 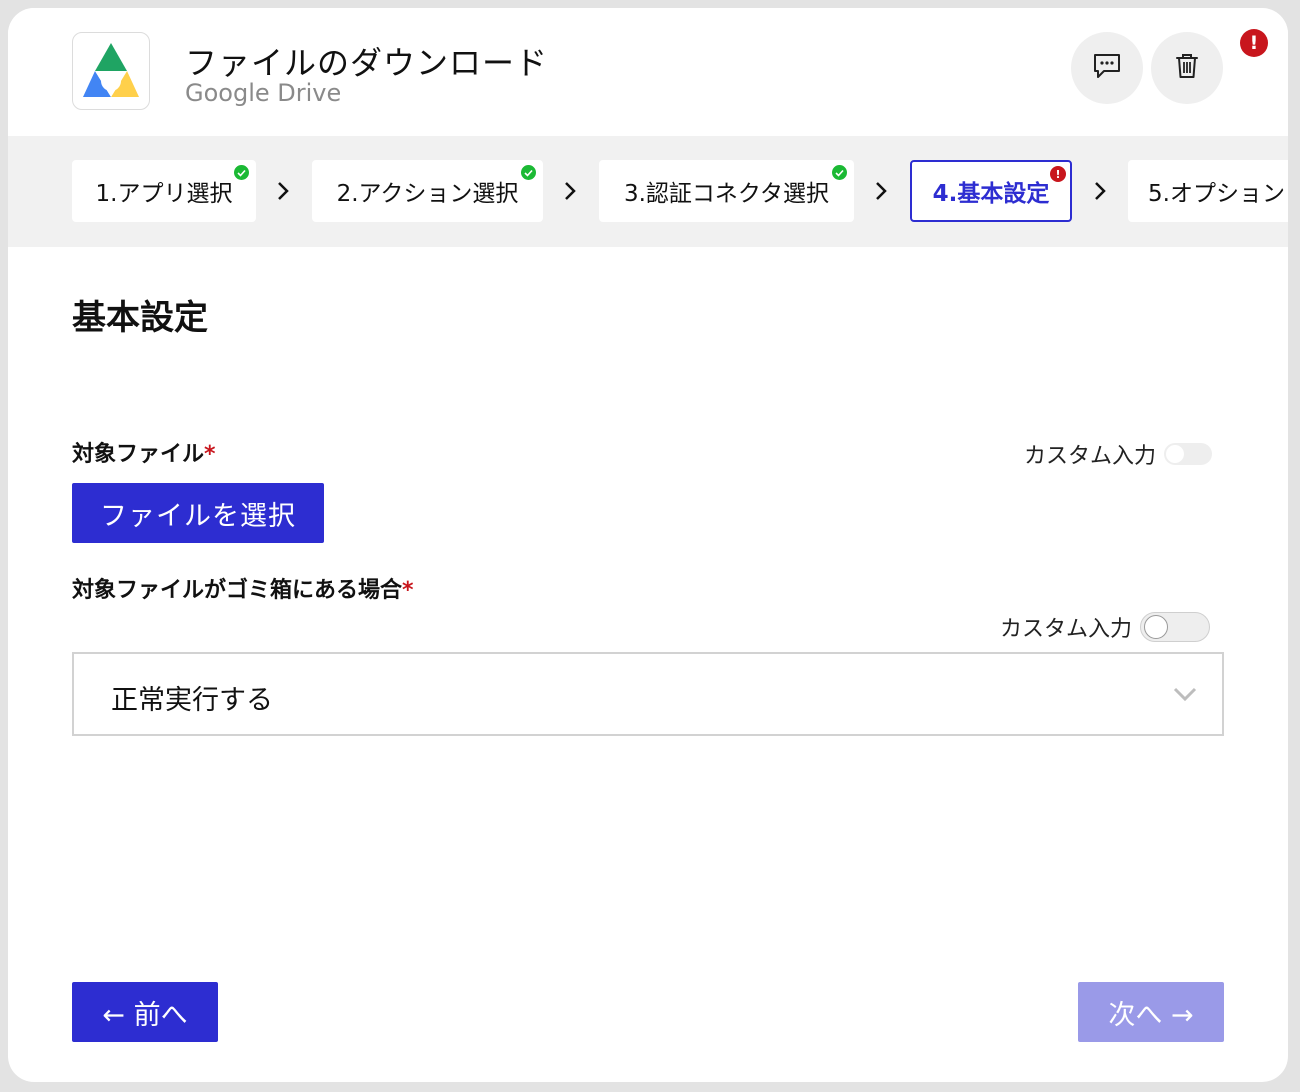 I want to click on header: ファイルのダウンロード Google Drive !, so click(x=648, y=72).